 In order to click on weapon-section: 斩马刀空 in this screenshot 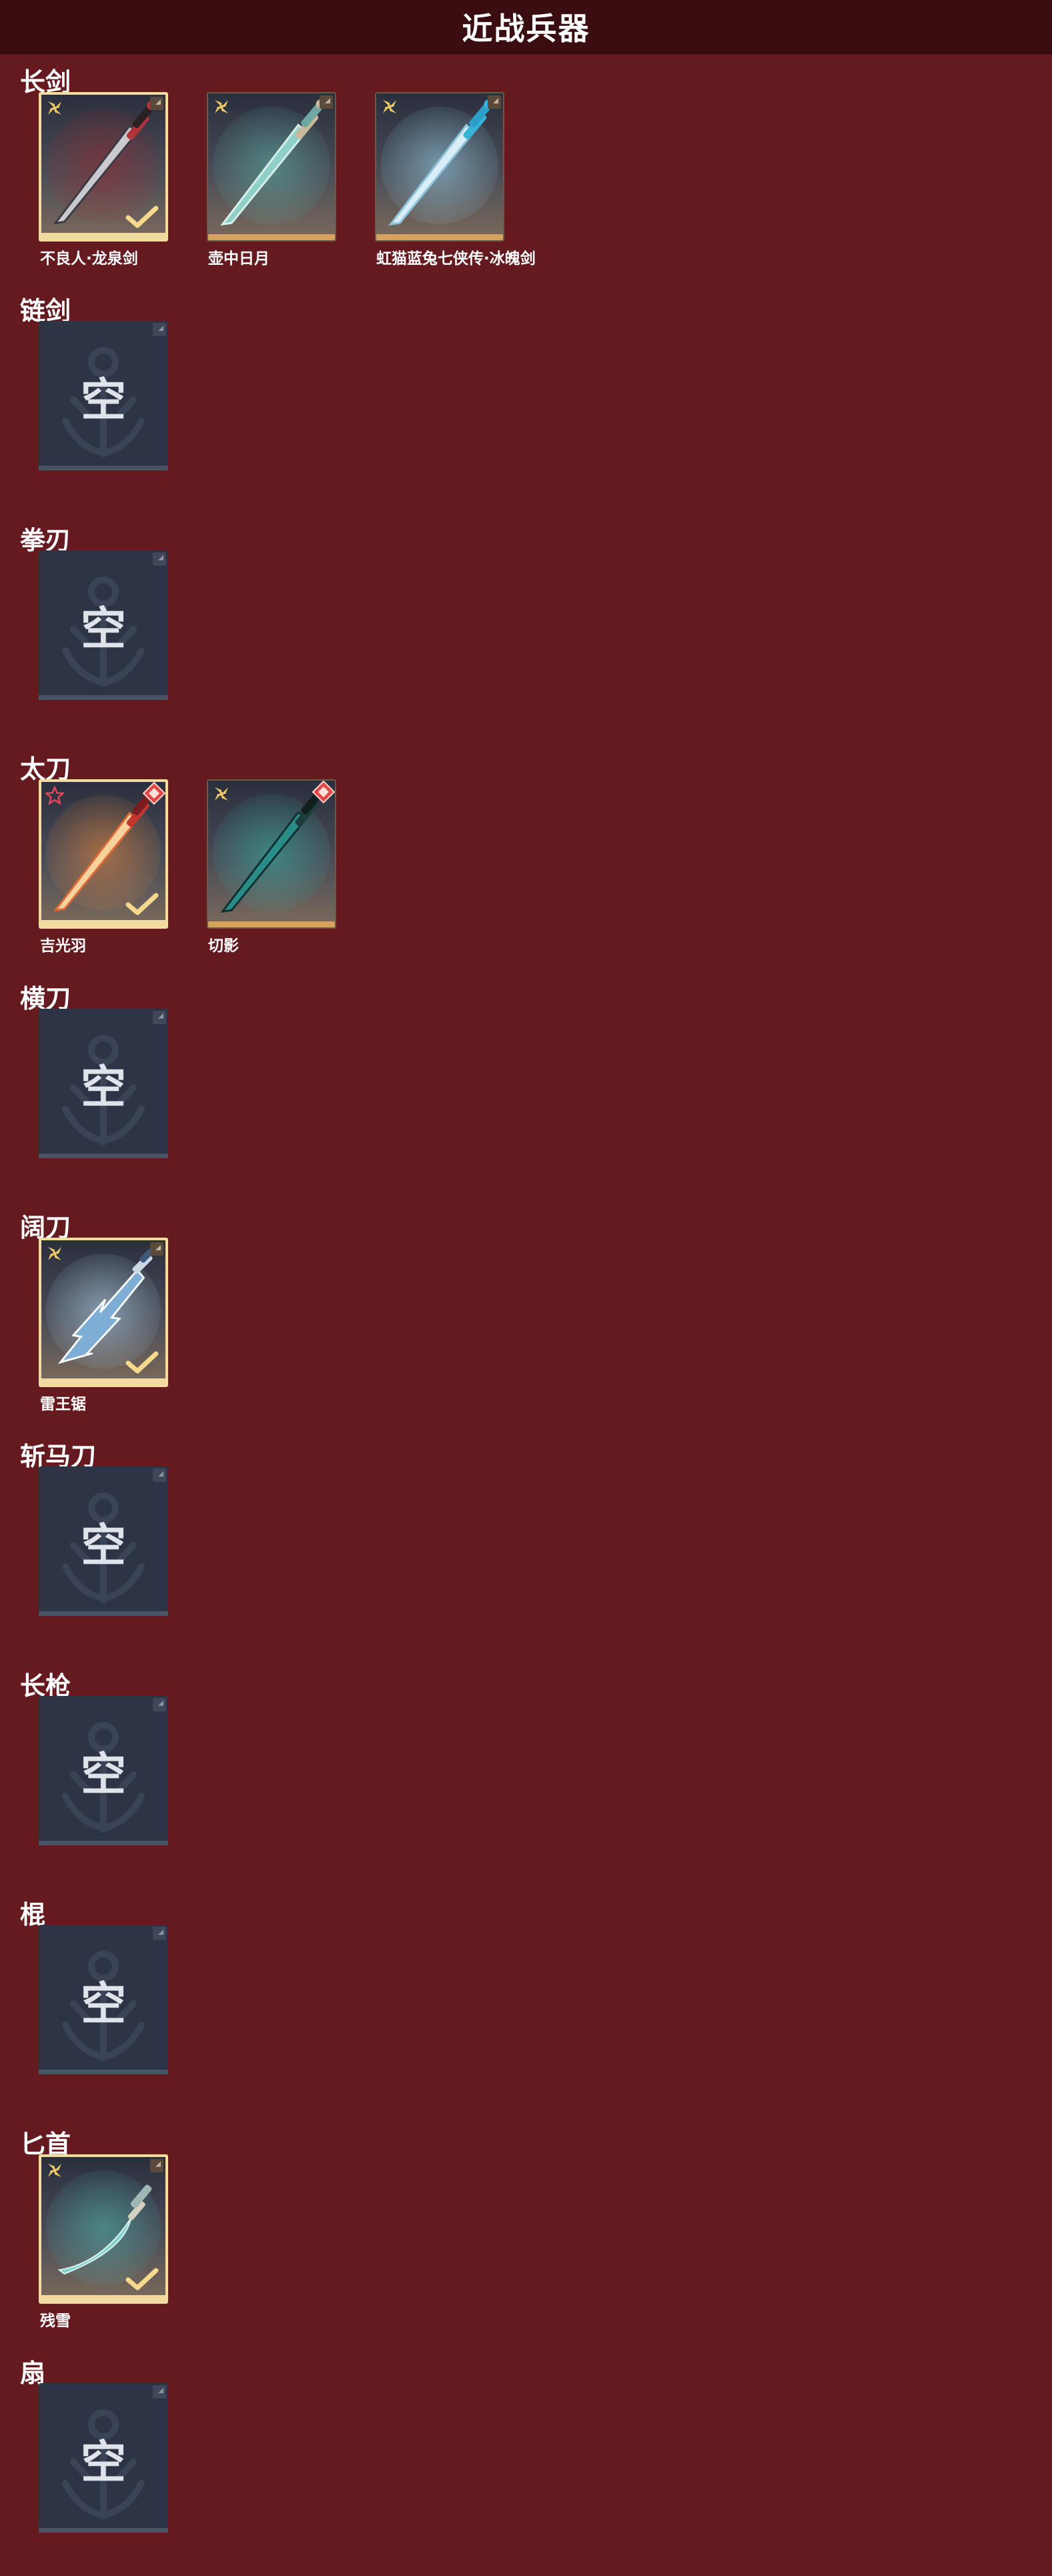, I will do `click(526, 1544)`.